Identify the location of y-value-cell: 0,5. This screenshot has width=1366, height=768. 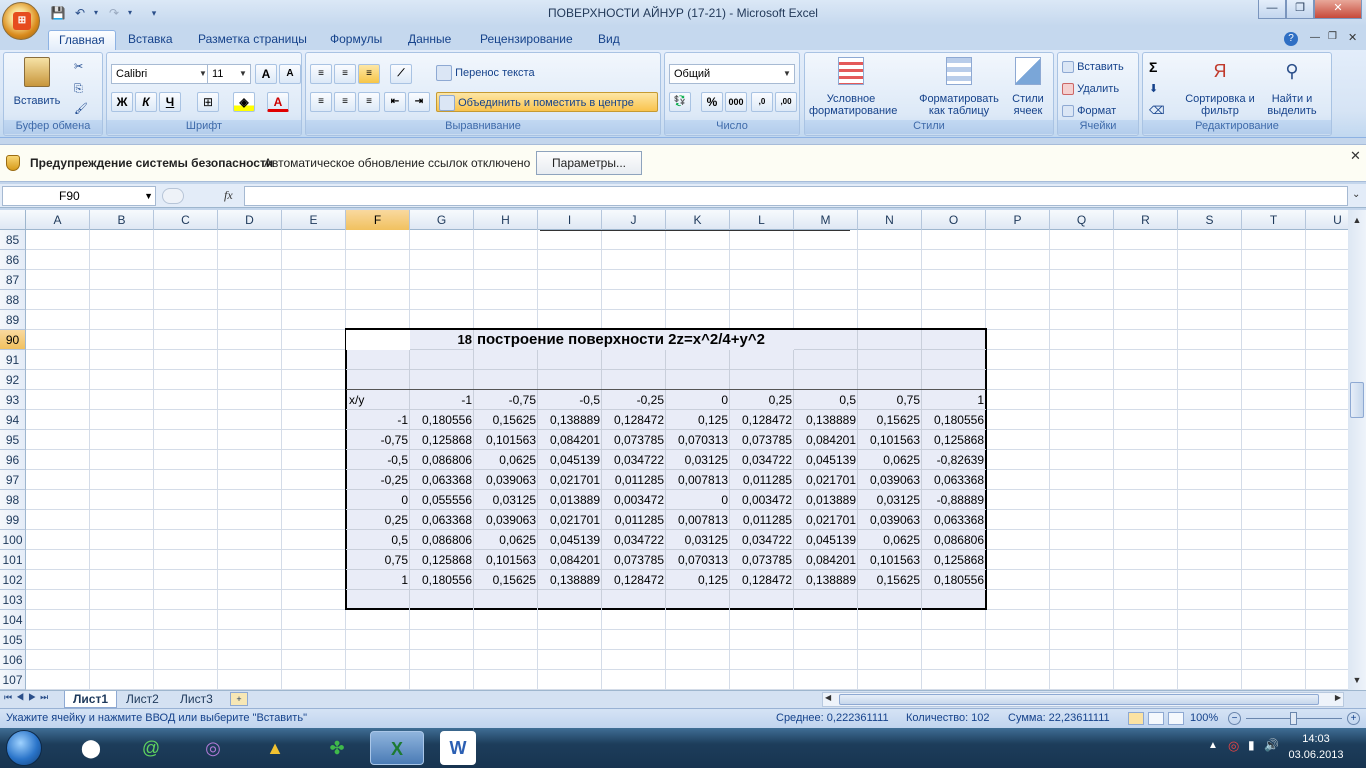
(378, 540).